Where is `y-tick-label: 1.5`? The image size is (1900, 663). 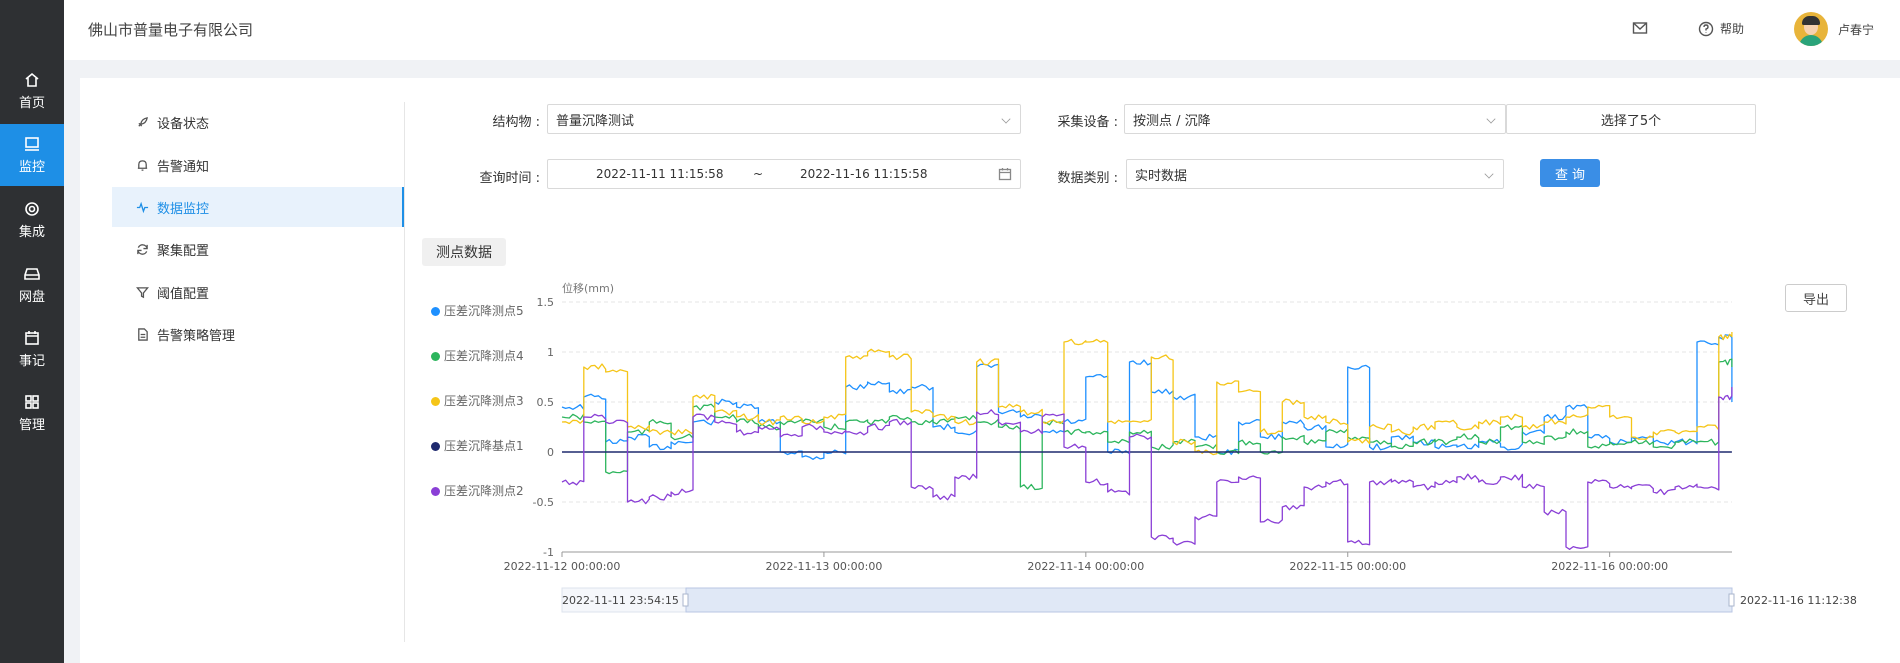 y-tick-label: 1.5 is located at coordinates (546, 302).